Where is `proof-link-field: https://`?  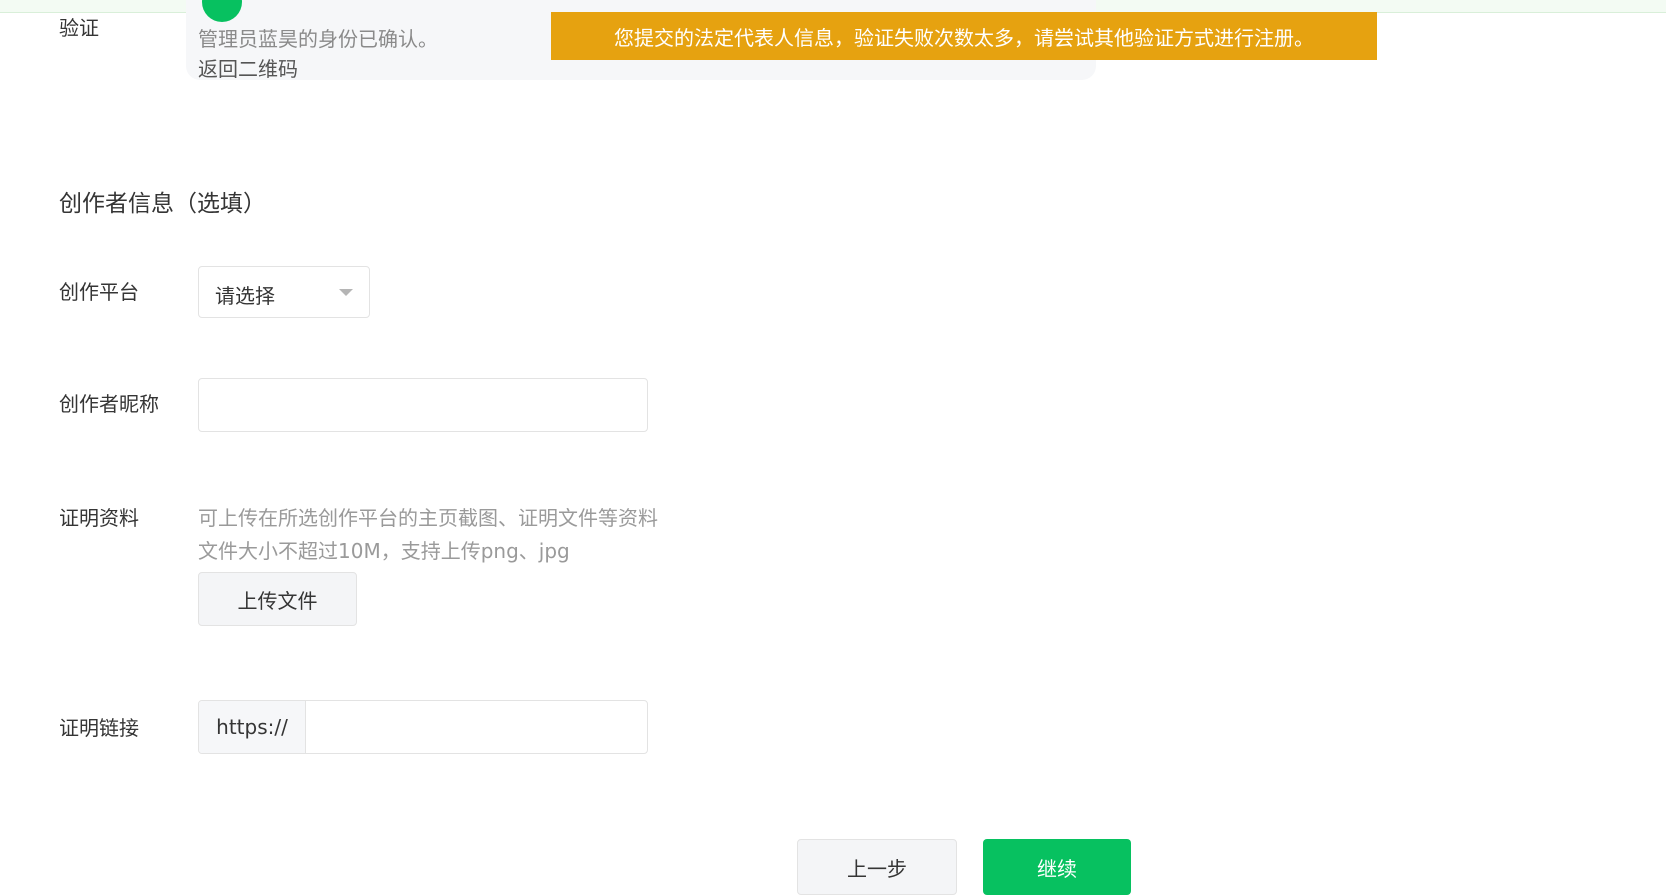
proof-link-field: https:// is located at coordinates (423, 727).